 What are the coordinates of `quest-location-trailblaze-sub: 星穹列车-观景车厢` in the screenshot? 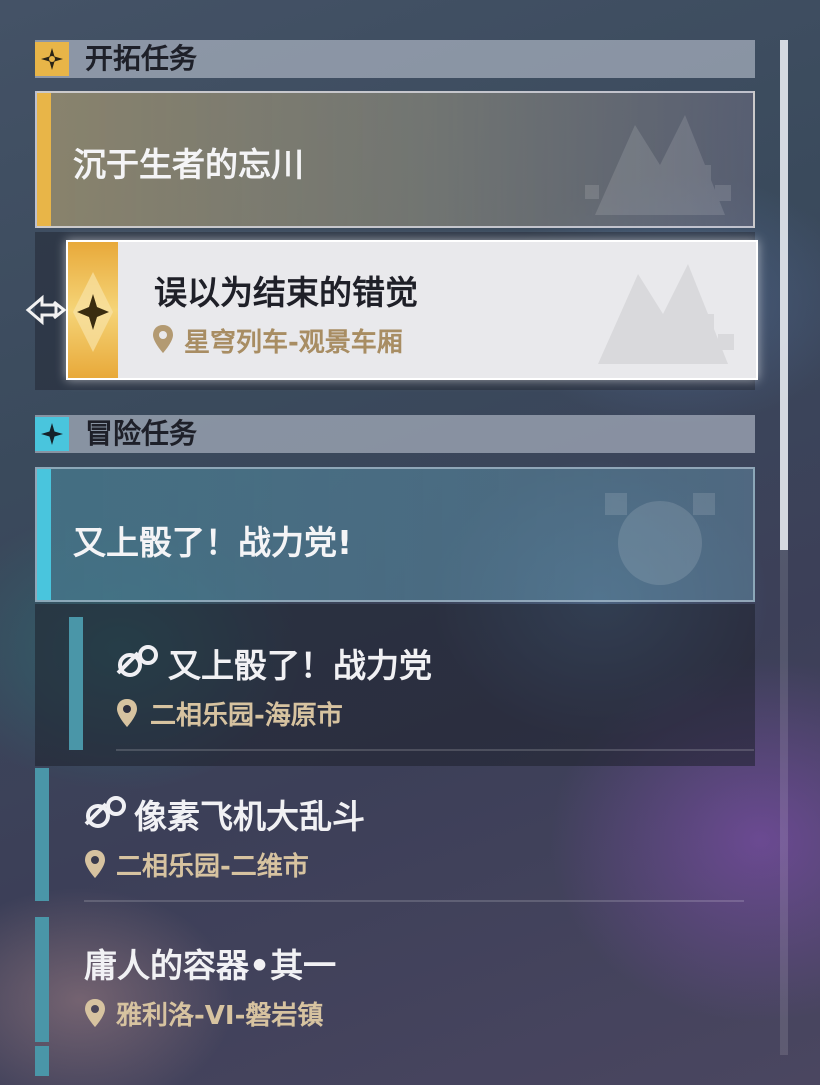 It's located at (293, 343).